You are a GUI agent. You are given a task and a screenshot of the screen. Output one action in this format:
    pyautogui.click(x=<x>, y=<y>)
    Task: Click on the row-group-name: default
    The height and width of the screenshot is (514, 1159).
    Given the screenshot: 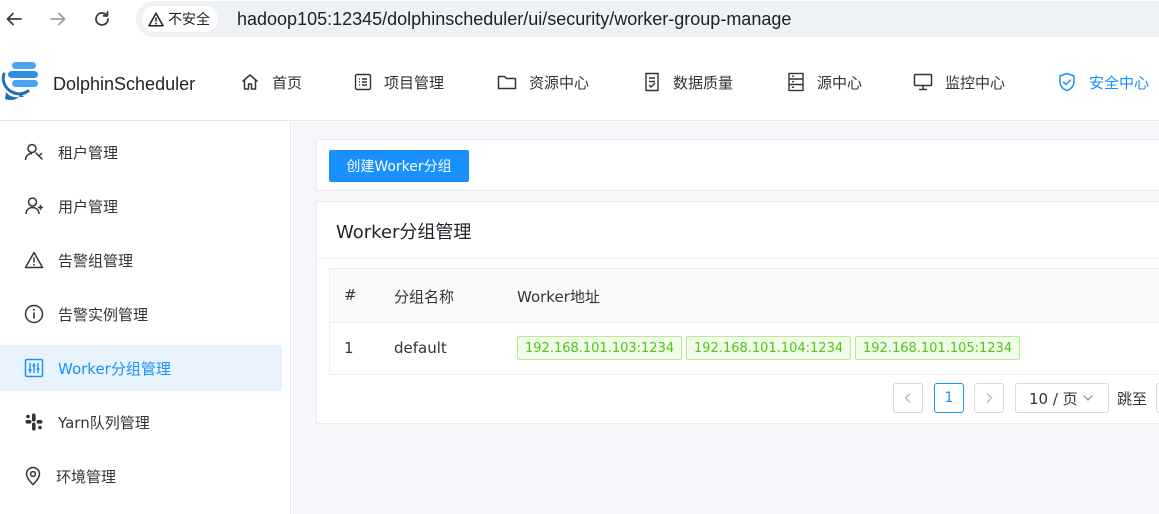 What is the action you would take?
    pyautogui.click(x=420, y=348)
    